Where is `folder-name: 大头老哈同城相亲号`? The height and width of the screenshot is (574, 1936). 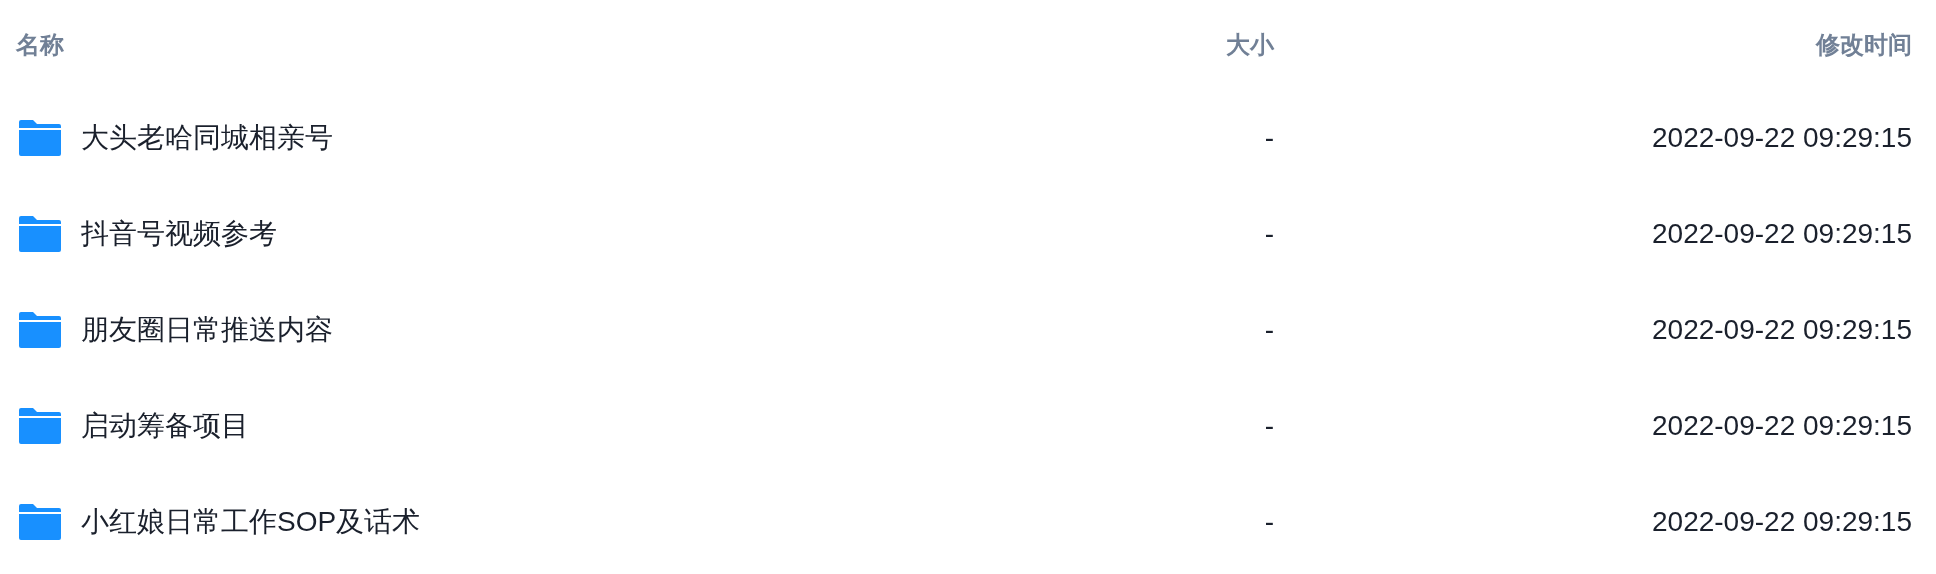 folder-name: 大头老哈同城相亲号 is located at coordinates (207, 138).